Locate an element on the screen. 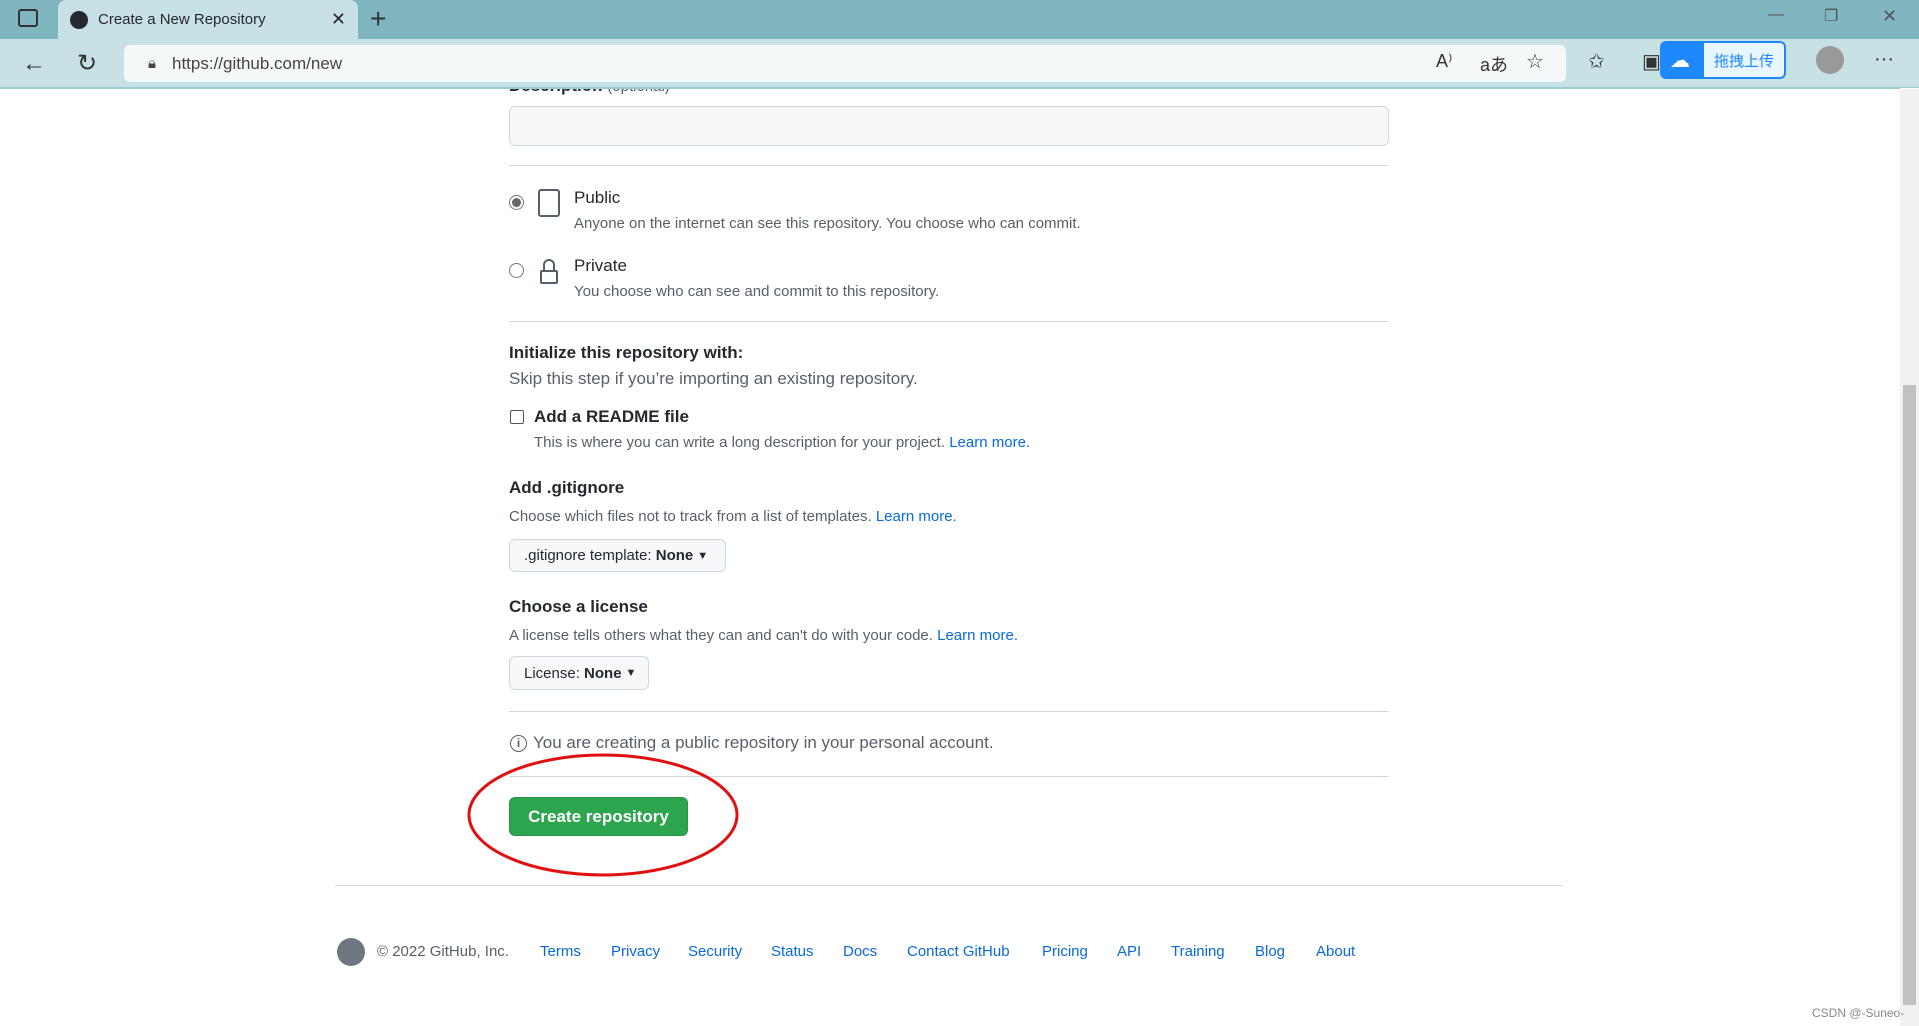 The width and height of the screenshot is (1919, 1026). readme-label: Add a README file is located at coordinates (611, 417).